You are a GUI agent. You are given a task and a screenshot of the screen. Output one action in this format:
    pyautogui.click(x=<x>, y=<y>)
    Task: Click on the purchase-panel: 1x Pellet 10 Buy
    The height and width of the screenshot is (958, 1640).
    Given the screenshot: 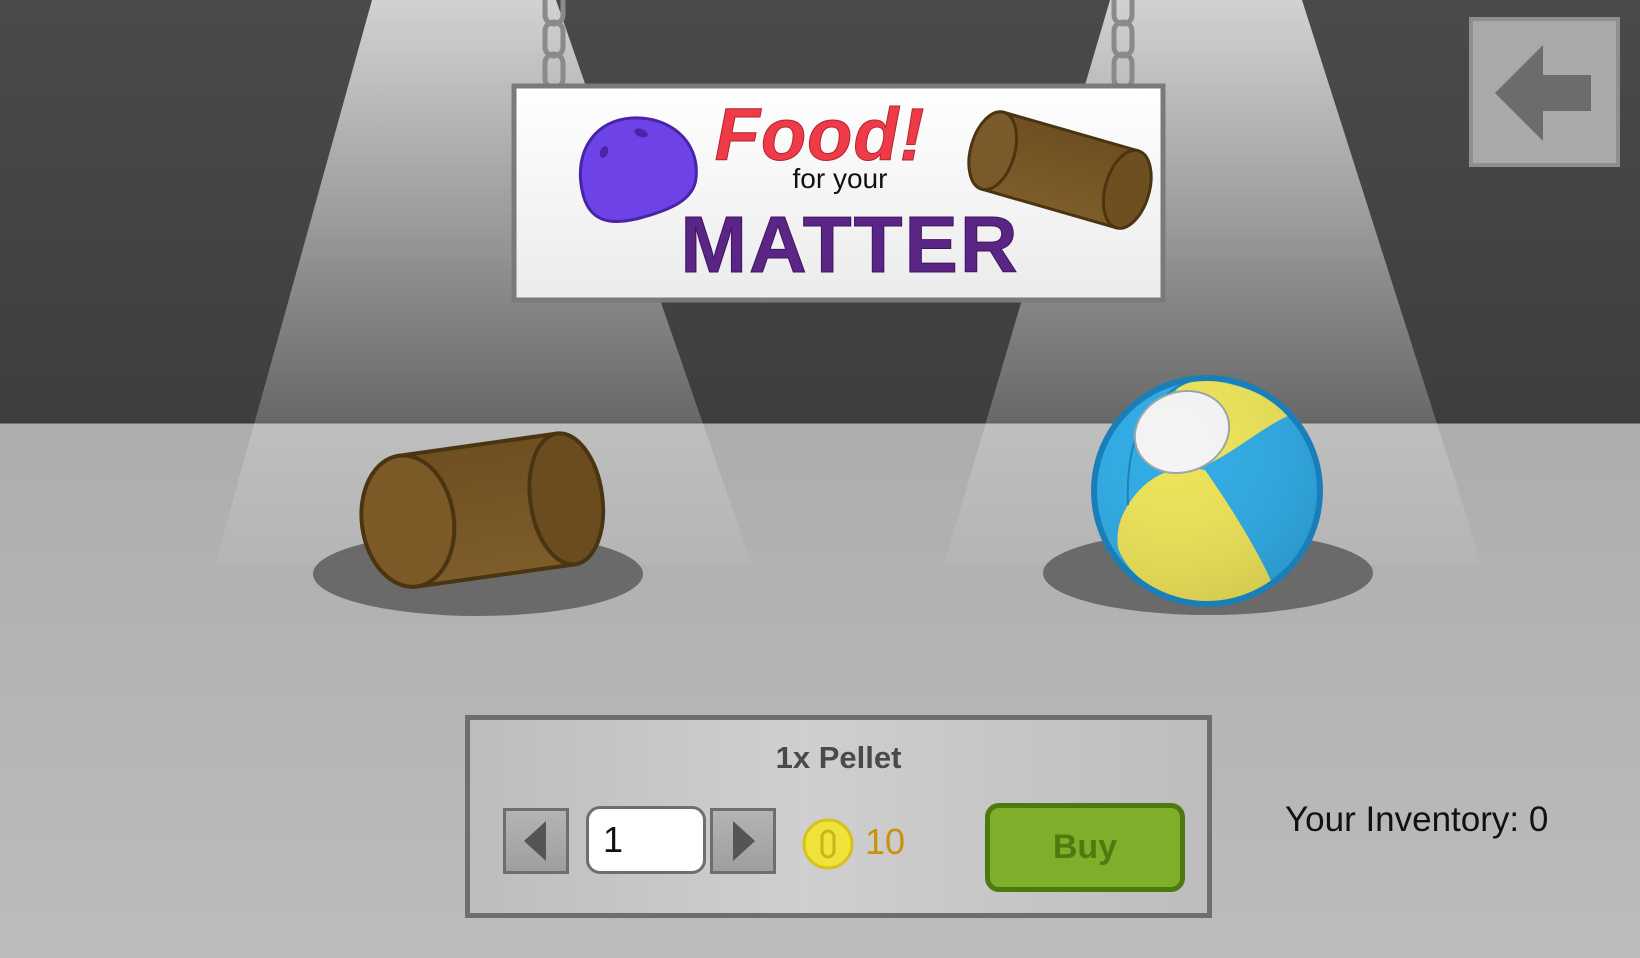 What is the action you would take?
    pyautogui.click(x=838, y=816)
    